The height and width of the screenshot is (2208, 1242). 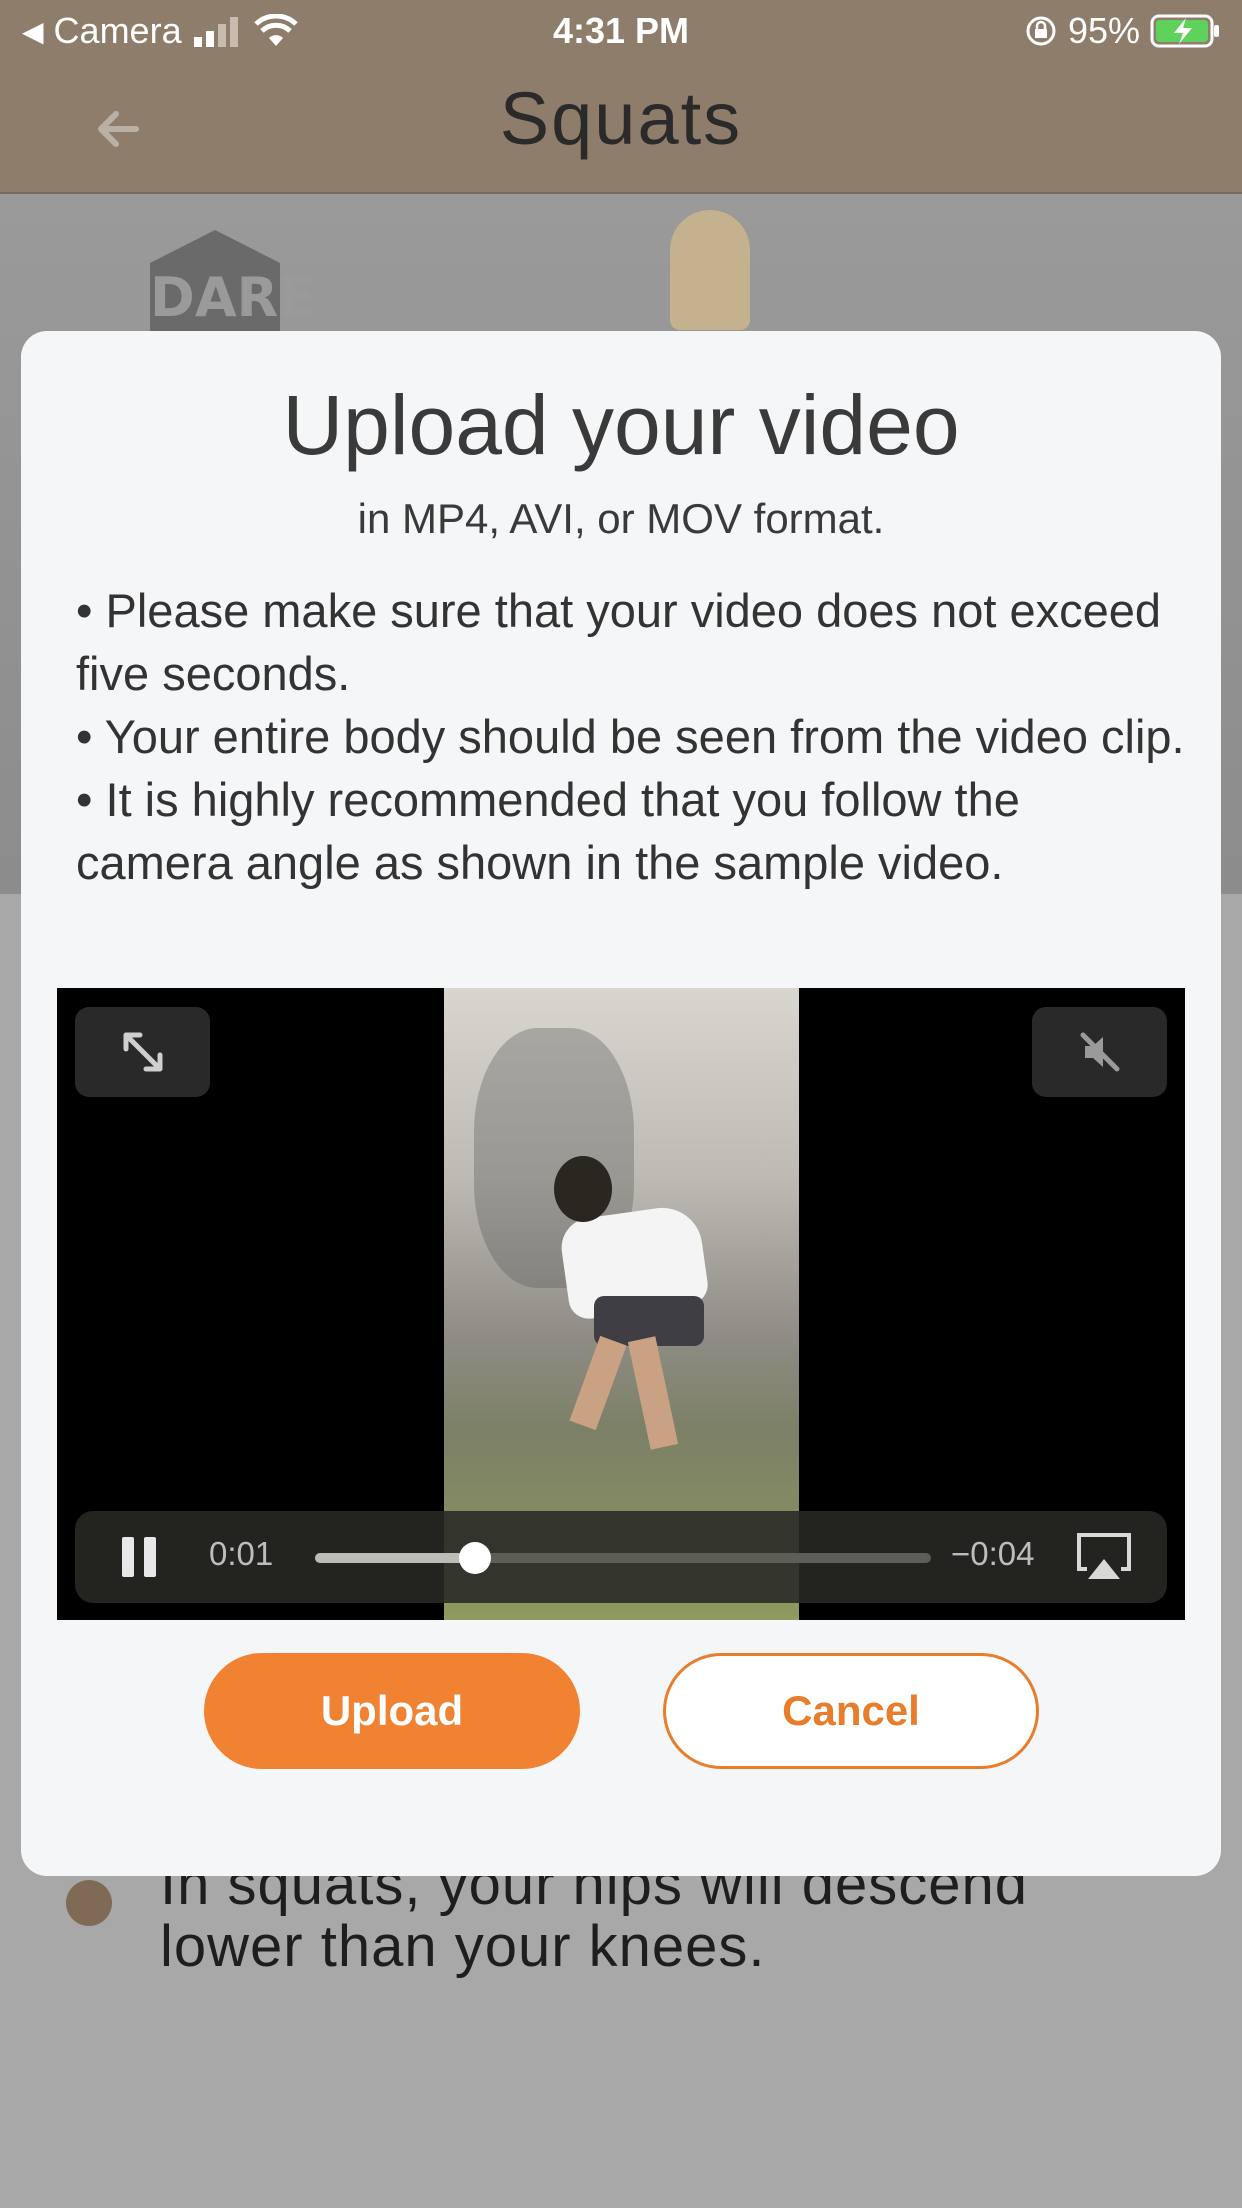 I want to click on expand-icon, so click(x=142, y=1052).